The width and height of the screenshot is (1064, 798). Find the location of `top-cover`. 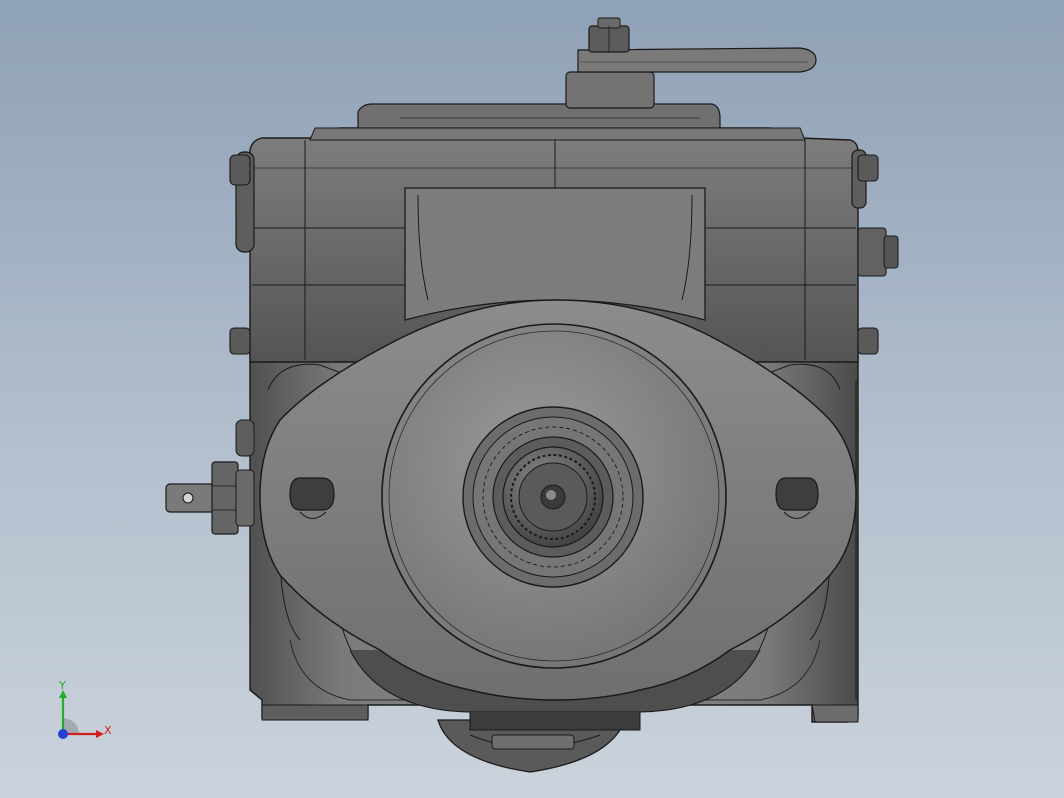

top-cover is located at coordinates (557, 122).